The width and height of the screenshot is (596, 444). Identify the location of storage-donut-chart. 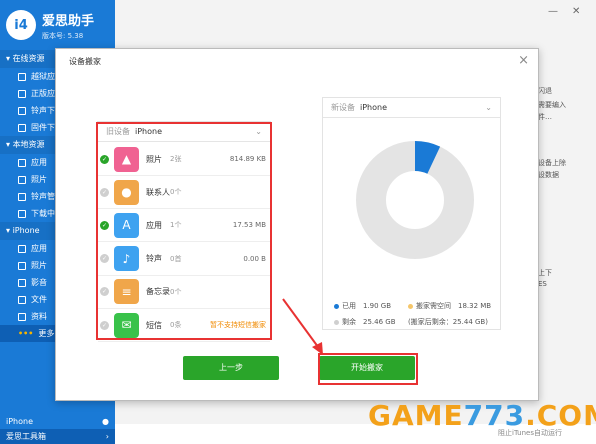
(415, 200).